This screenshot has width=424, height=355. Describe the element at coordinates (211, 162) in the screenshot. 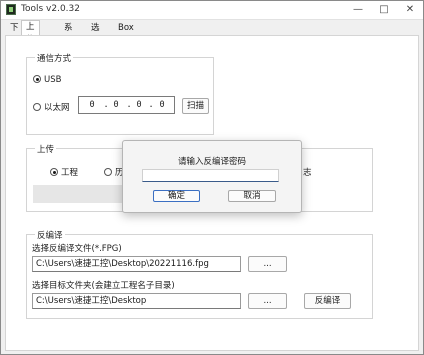

I see `password-prompt: 请输入反编译密码` at that location.